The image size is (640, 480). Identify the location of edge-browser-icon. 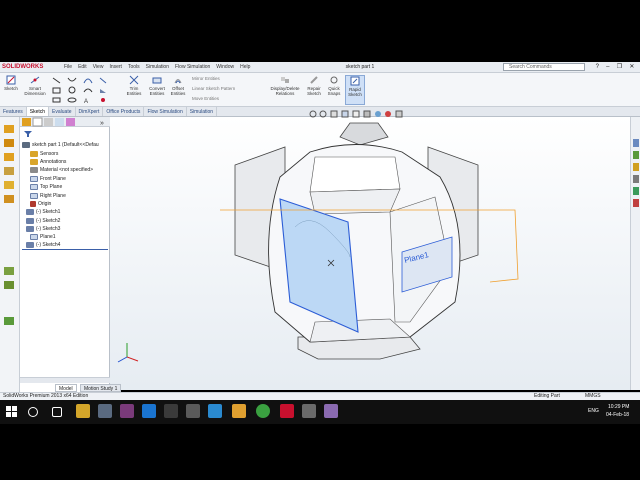
(149, 411).